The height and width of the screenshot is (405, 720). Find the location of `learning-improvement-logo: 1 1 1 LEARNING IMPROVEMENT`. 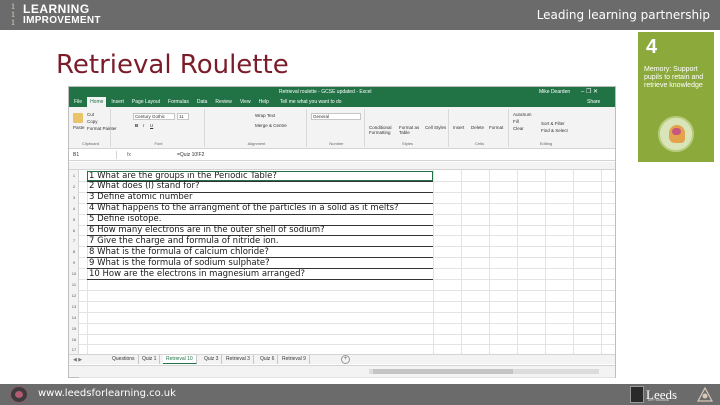

learning-improvement-logo: 1 1 1 LEARNING IMPROVEMENT is located at coordinates (53, 15).